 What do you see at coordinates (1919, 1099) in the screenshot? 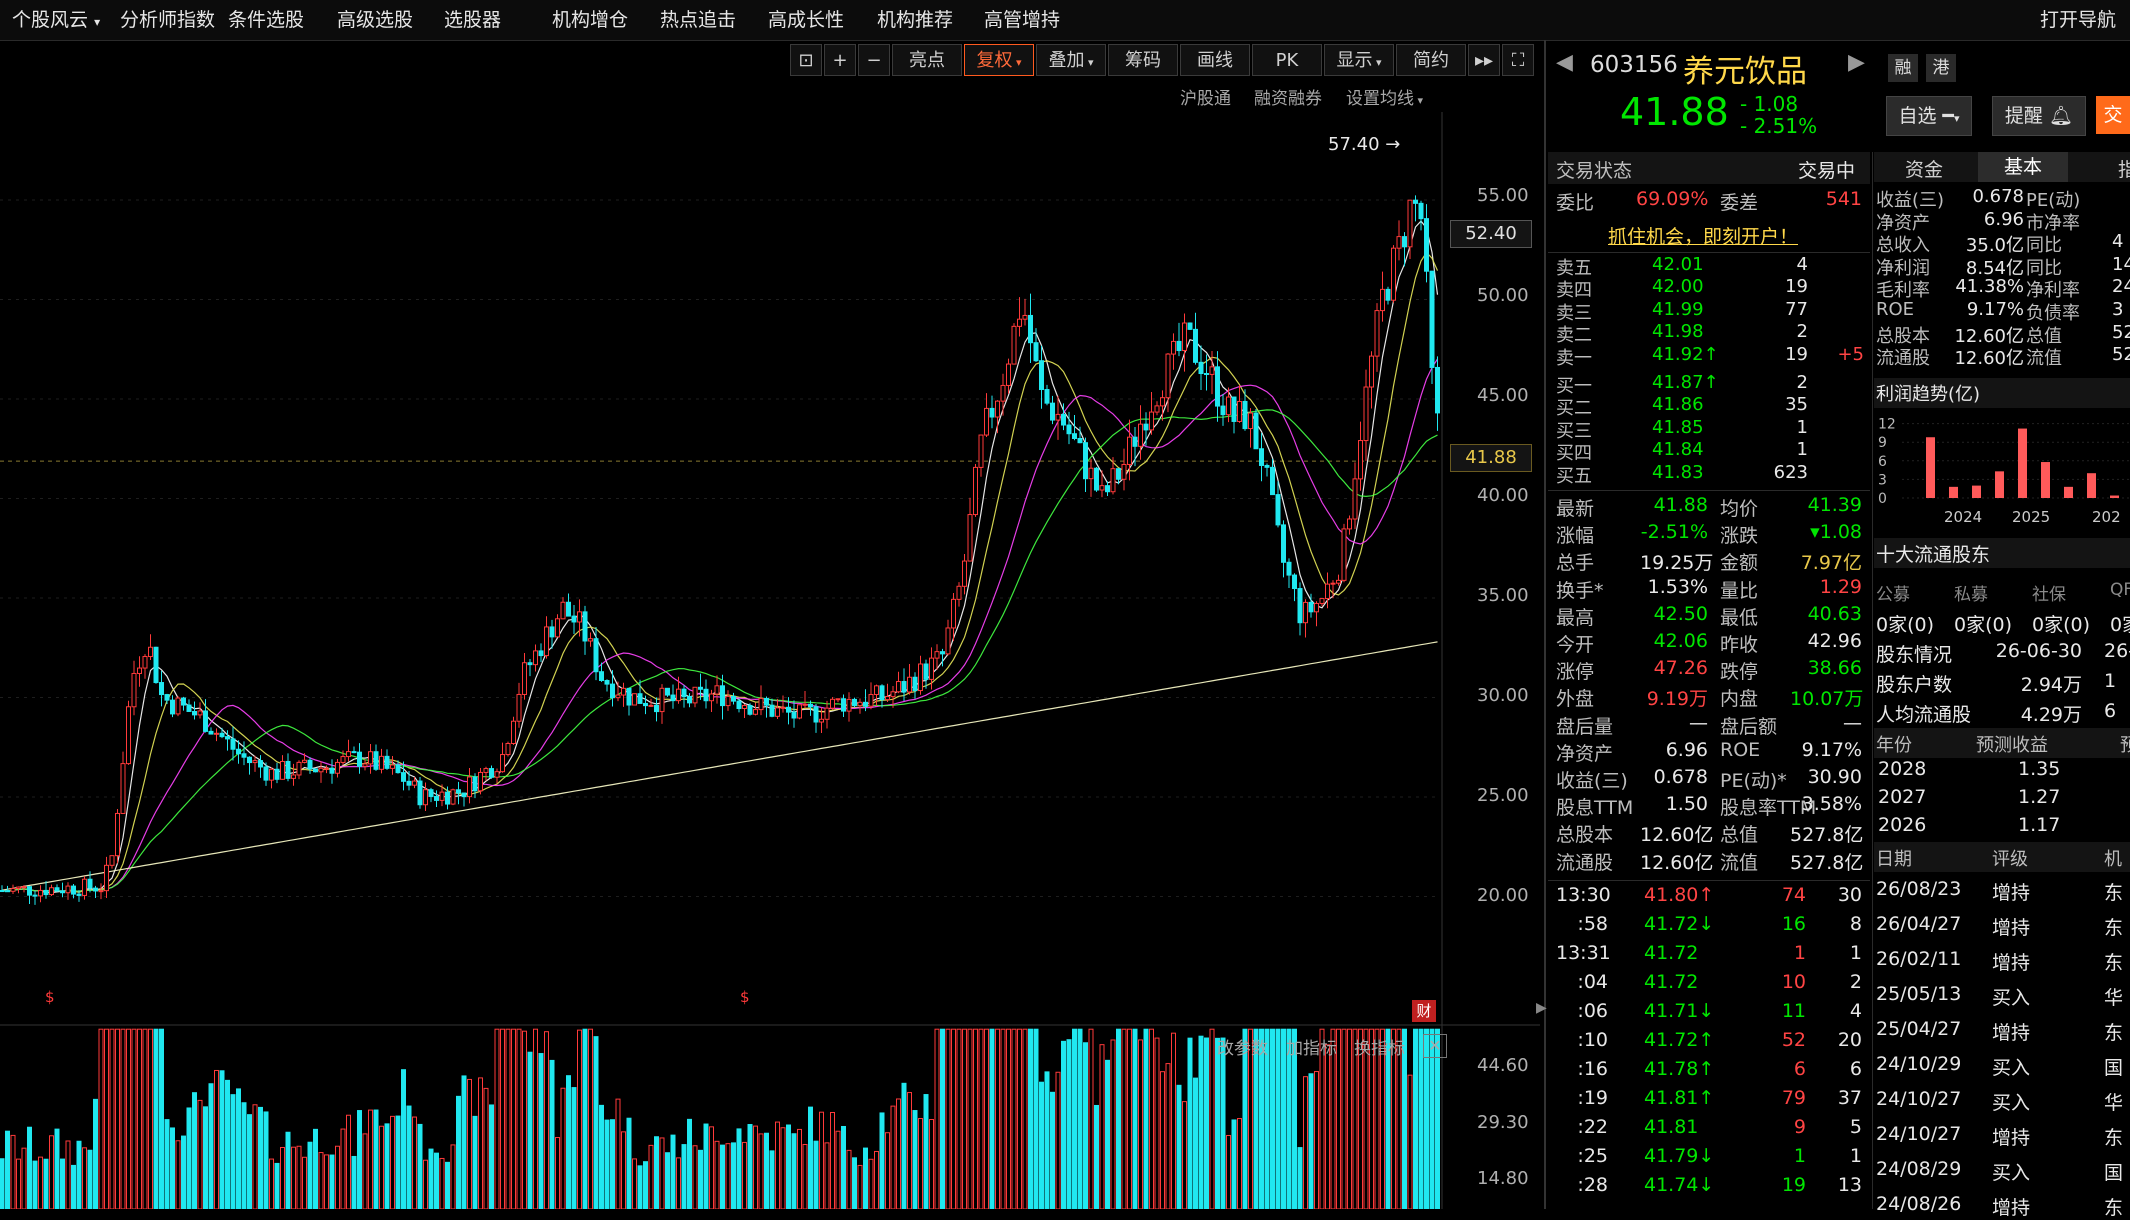
I see `rating-date: 24/10/27` at bounding box center [1919, 1099].